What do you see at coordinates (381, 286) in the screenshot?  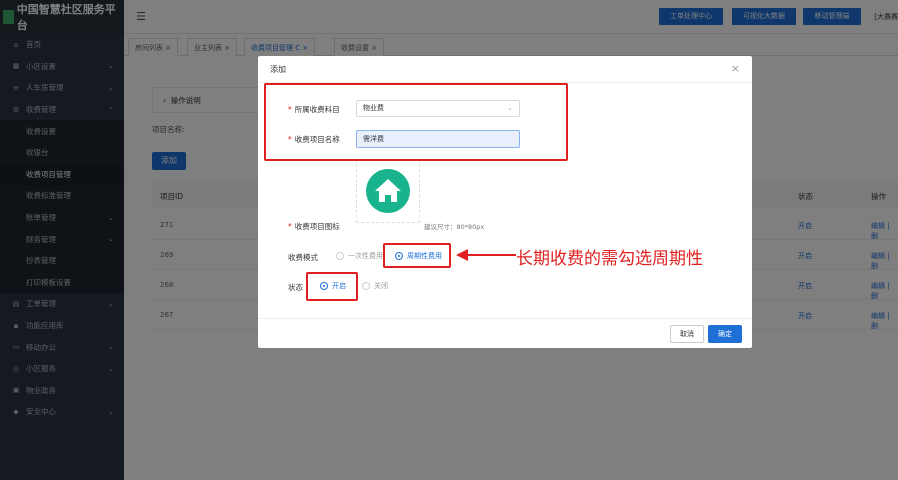 I see `radio-label: 关闭` at bounding box center [381, 286].